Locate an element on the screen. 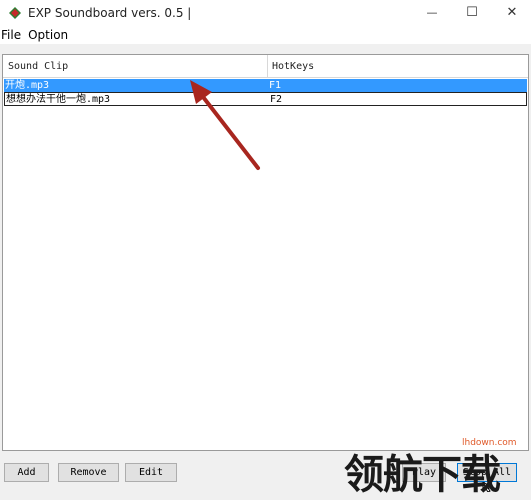  table-row: 想想办法干他一炮.mp3 F2 is located at coordinates (265, 99).